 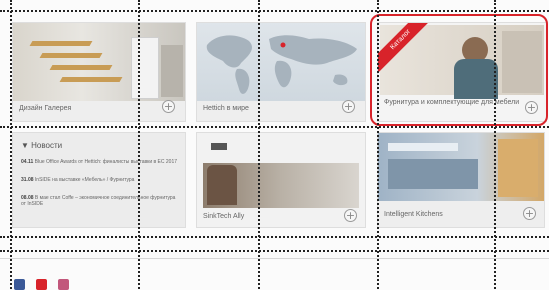 I want to click on tile-world-map: Hettich в мире +, so click(x=281, y=72).